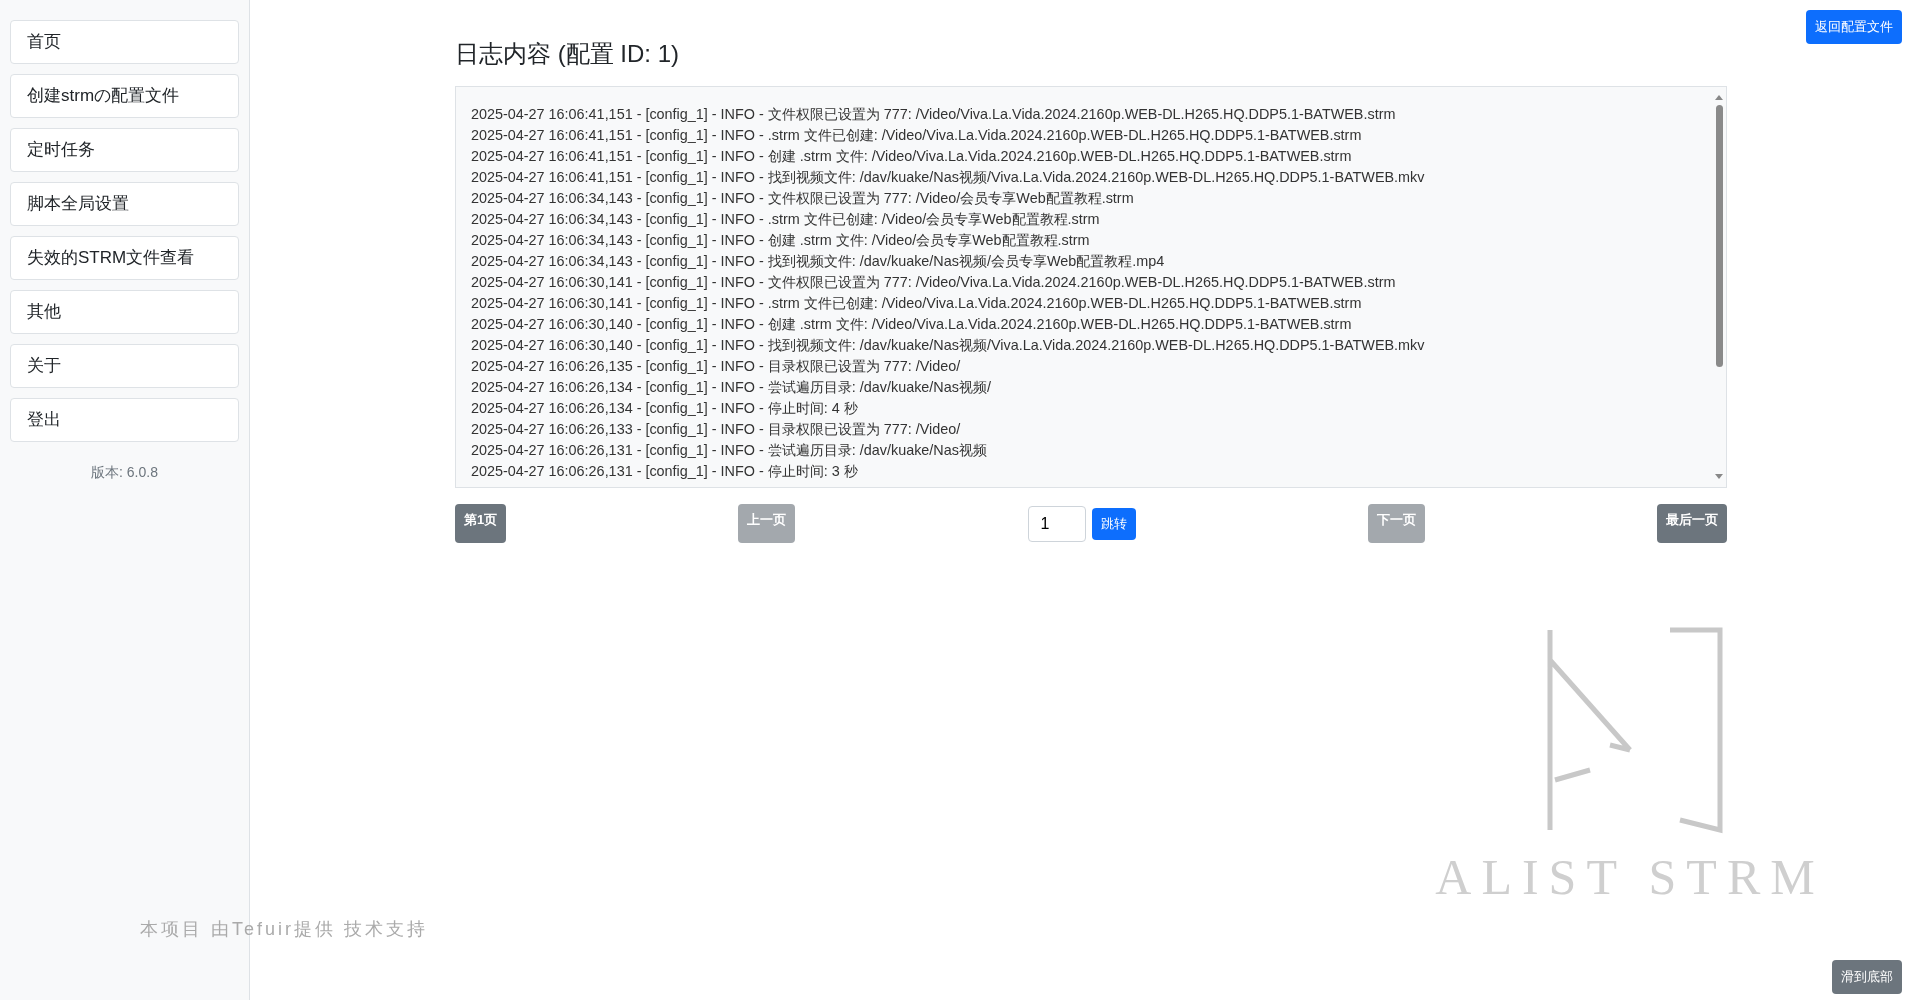  Describe the element at coordinates (665, 408) in the screenshot. I see `log-line: 2025-04-27 16:06:26,134 - [config_1] - INFO - 停止时间: 4 秒` at that location.